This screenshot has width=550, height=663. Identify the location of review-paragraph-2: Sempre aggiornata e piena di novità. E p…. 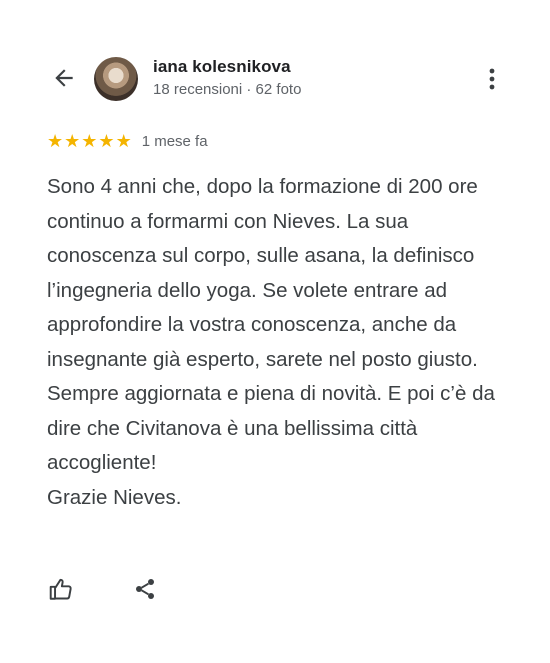
(271, 428).